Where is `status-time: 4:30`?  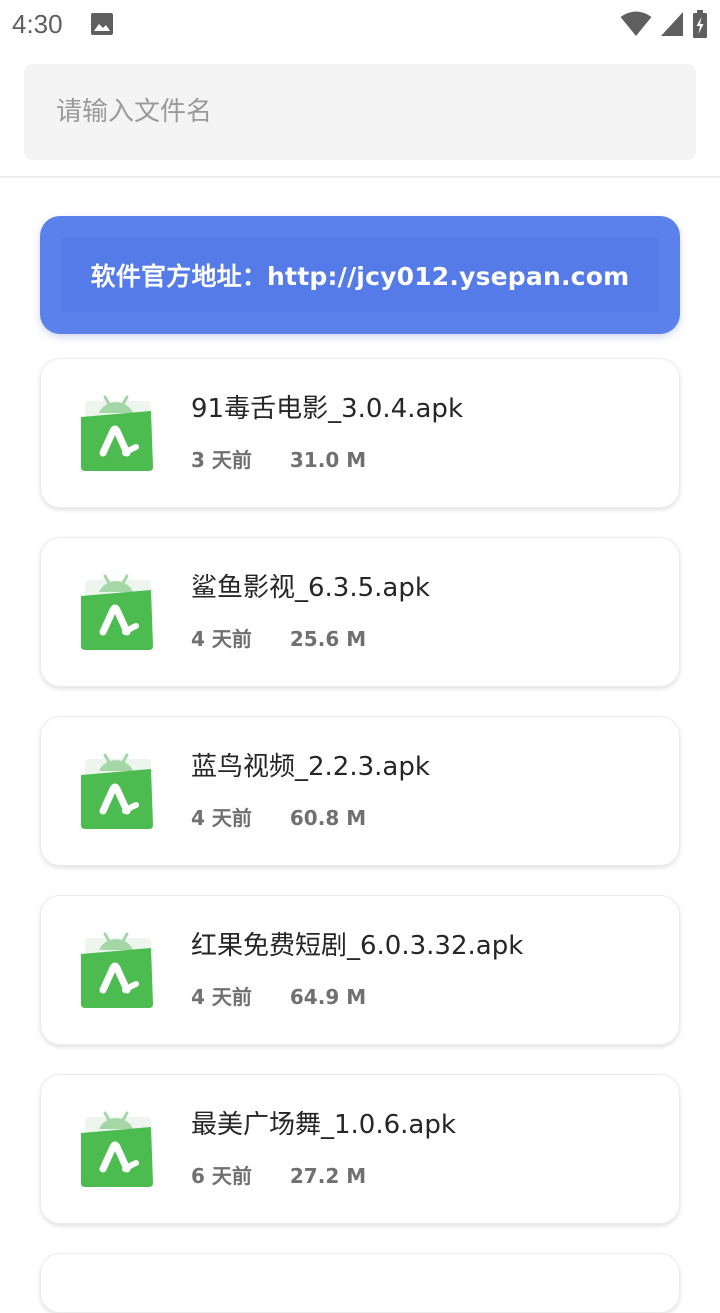 status-time: 4:30 is located at coordinates (37, 24).